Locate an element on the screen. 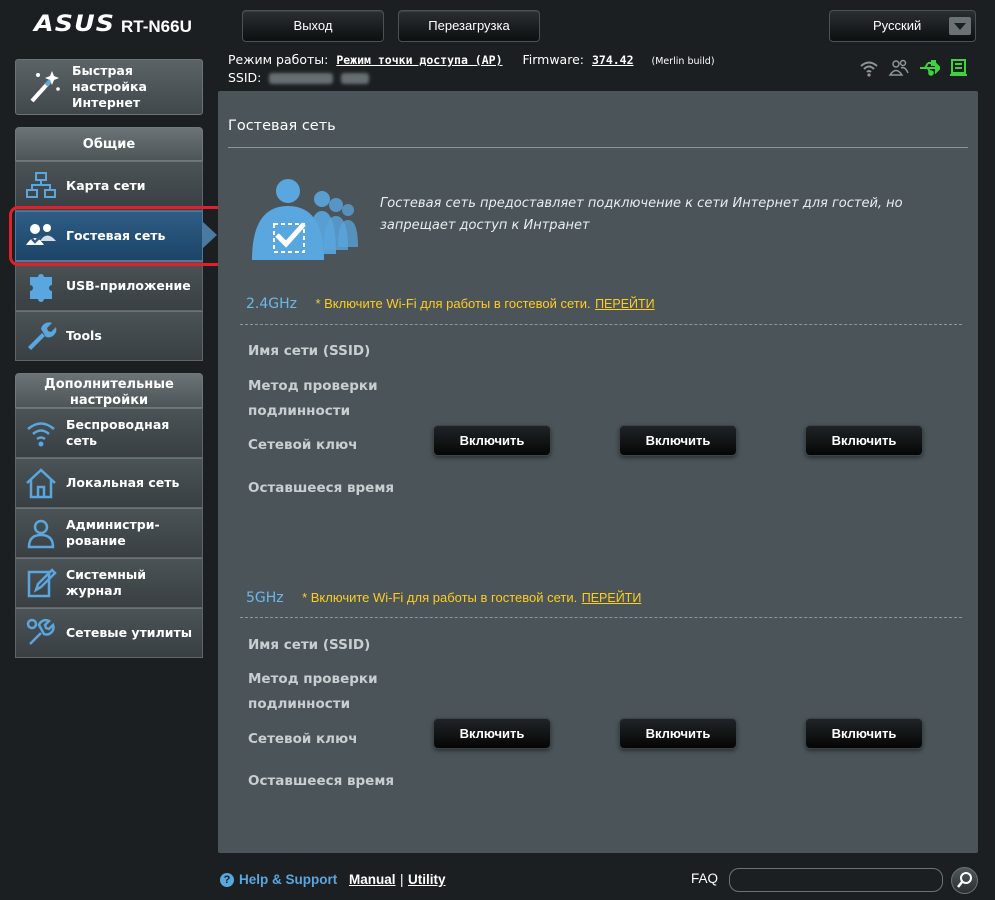 The width and height of the screenshot is (995, 900). logout-button: Выход is located at coordinates (313, 26).